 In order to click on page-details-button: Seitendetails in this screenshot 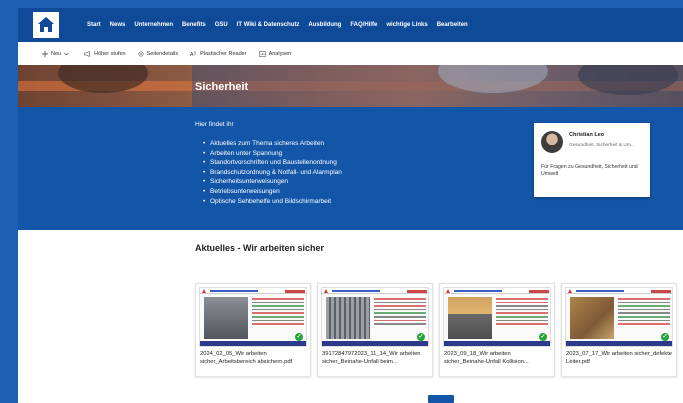, I will do `click(158, 54)`.